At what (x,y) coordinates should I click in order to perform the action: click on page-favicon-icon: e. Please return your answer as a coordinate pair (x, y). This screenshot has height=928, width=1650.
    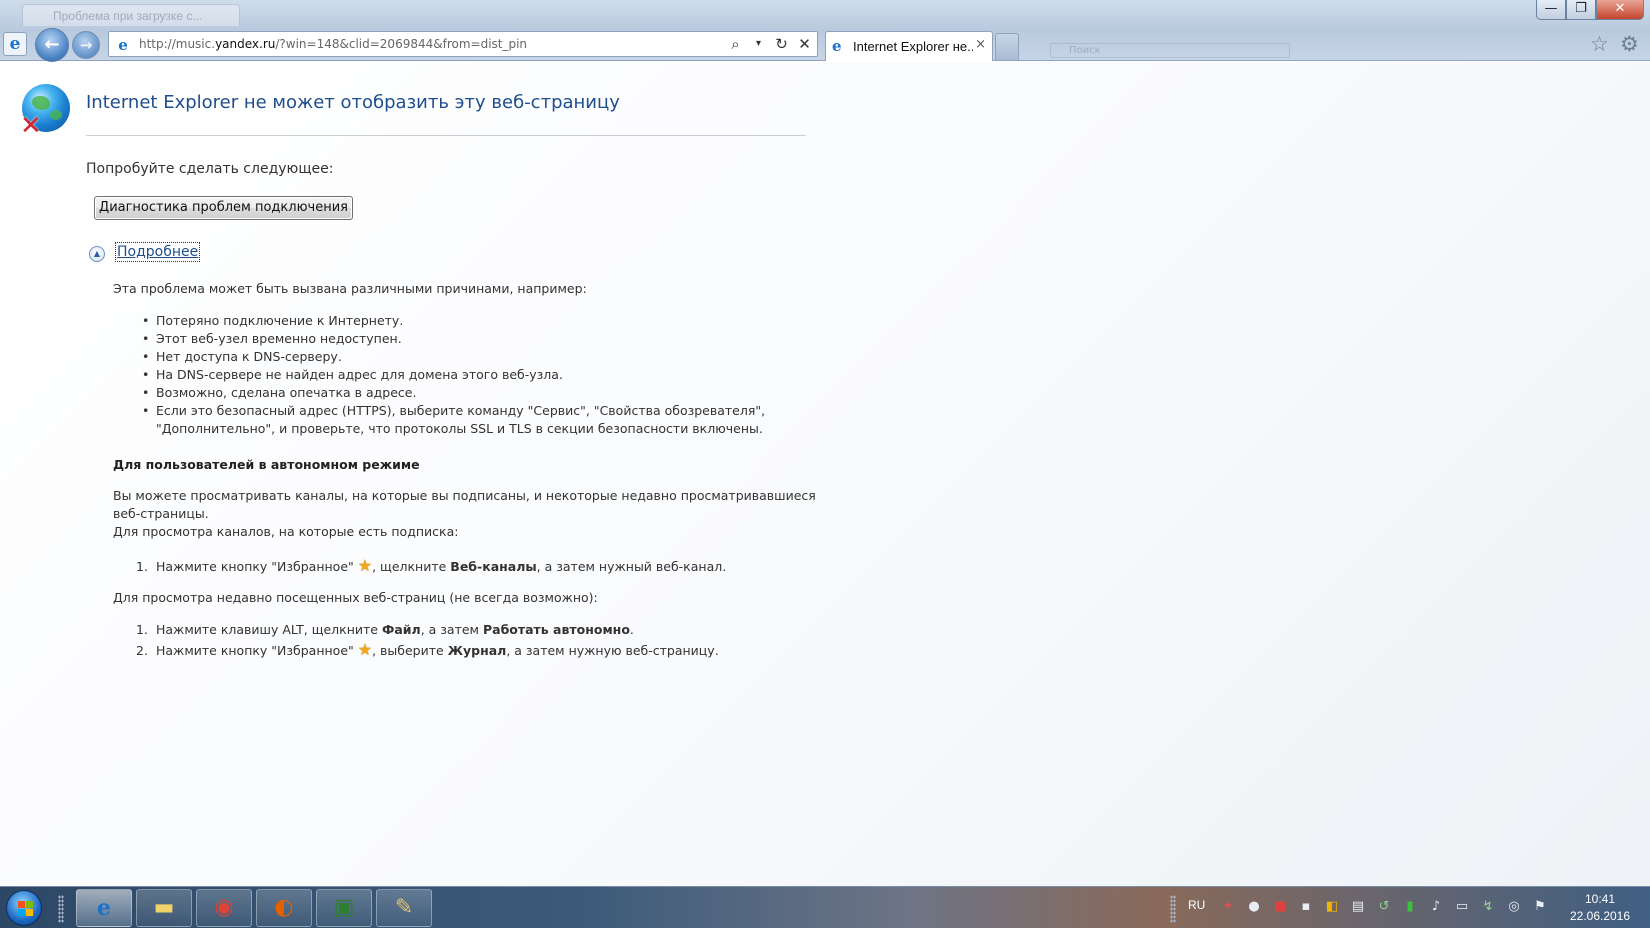
    Looking at the image, I should click on (123, 45).